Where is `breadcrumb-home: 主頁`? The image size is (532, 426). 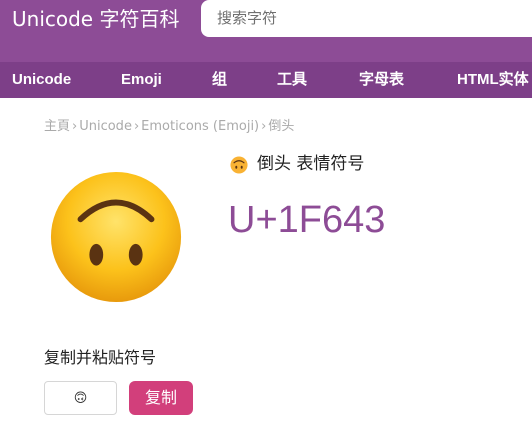
breadcrumb-home: 主頁 is located at coordinates (57, 126).